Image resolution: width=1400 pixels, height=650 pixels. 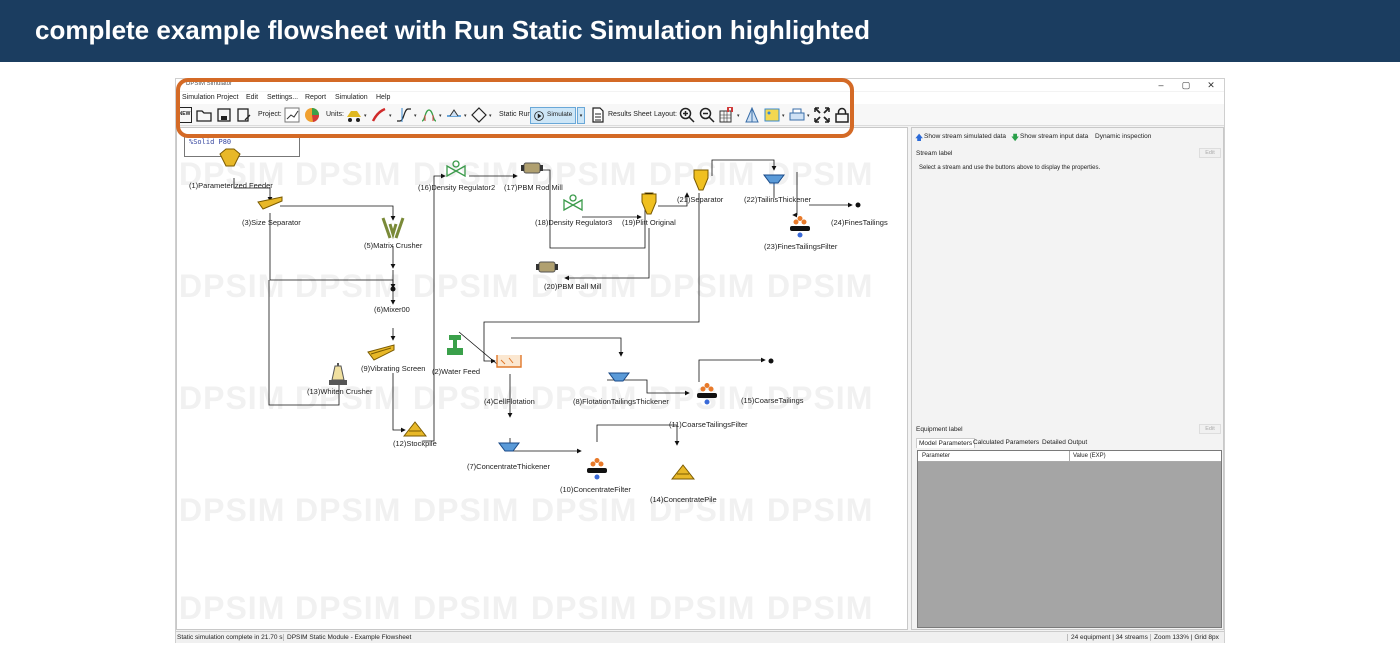 What do you see at coordinates (515, 108) in the screenshot?
I see `simulate-highlight-box` at bounding box center [515, 108].